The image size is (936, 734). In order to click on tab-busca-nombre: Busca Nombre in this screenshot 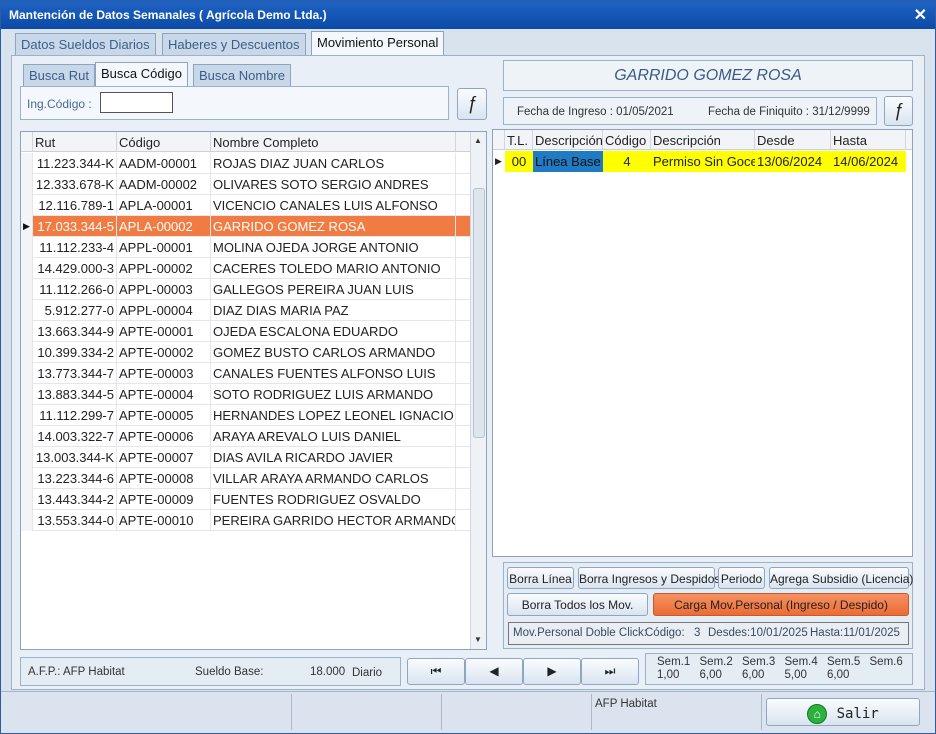, I will do `click(242, 75)`.